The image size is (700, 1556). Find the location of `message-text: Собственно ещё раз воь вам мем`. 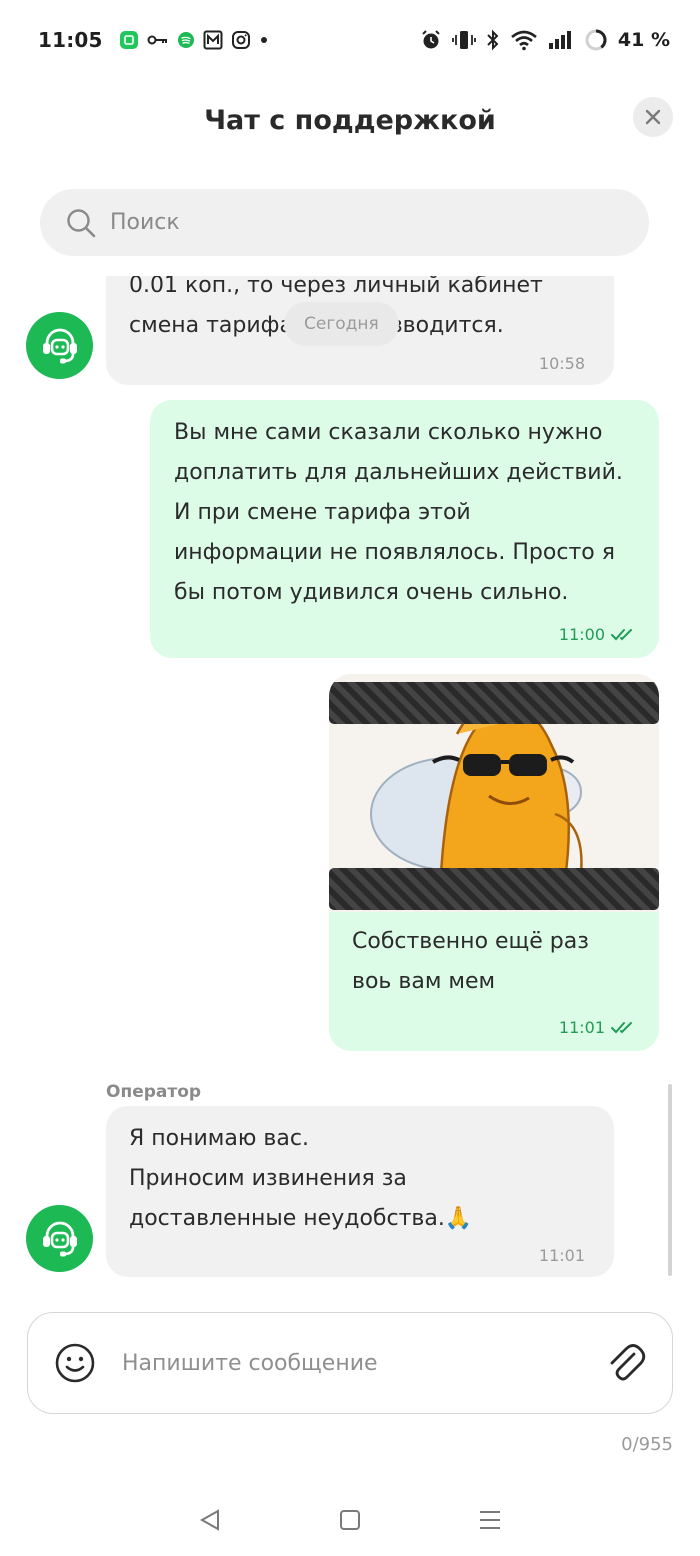

message-text: Собственно ещё раз воь вам мем is located at coordinates (470, 961).